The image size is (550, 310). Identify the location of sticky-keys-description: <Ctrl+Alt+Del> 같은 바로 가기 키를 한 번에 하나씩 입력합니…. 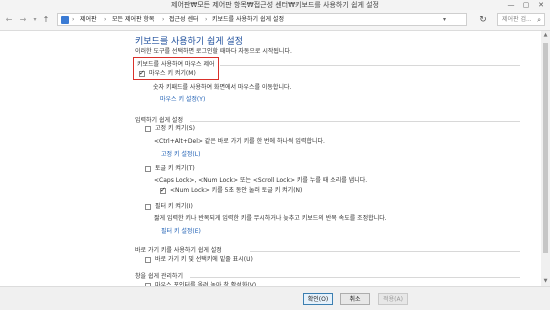
(239, 141).